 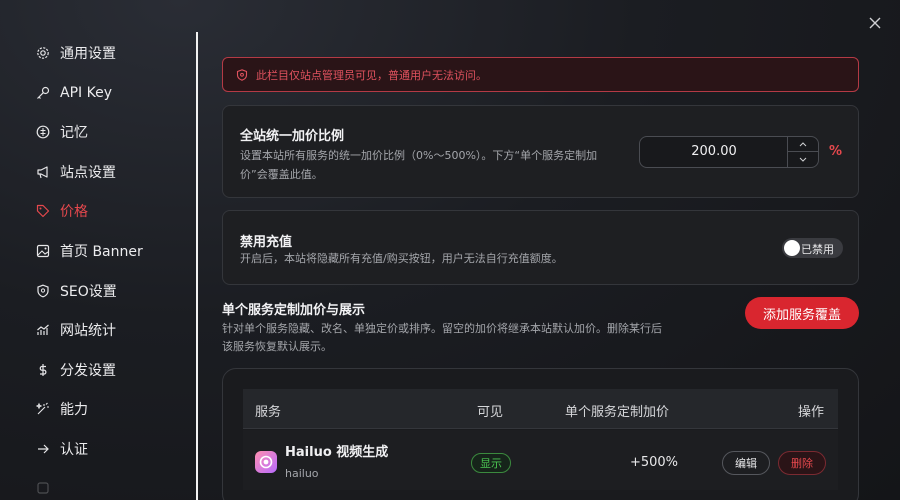 I want to click on toggle-label: 已禁用, so click(x=817, y=249).